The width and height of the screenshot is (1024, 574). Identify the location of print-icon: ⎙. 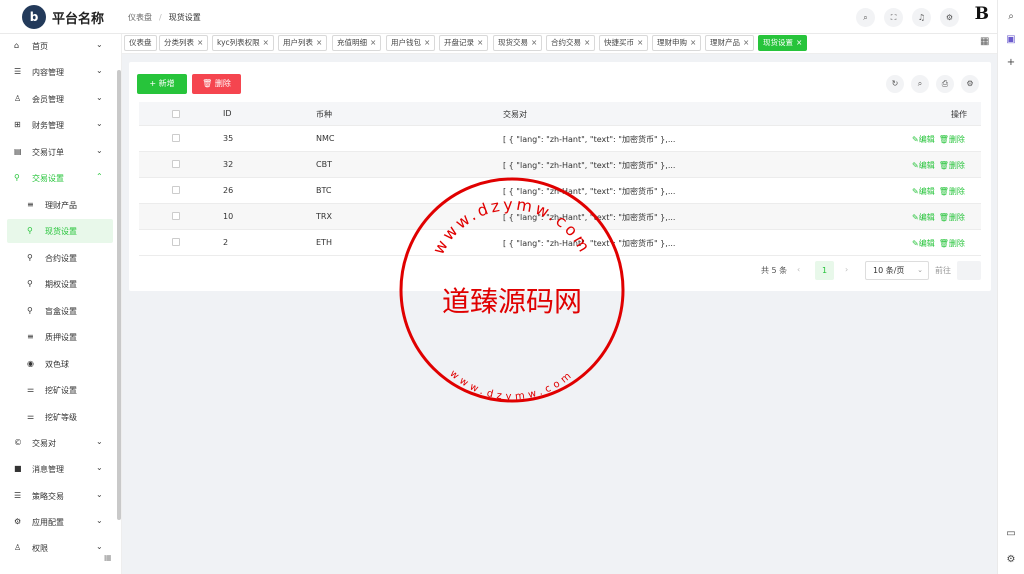
(945, 84).